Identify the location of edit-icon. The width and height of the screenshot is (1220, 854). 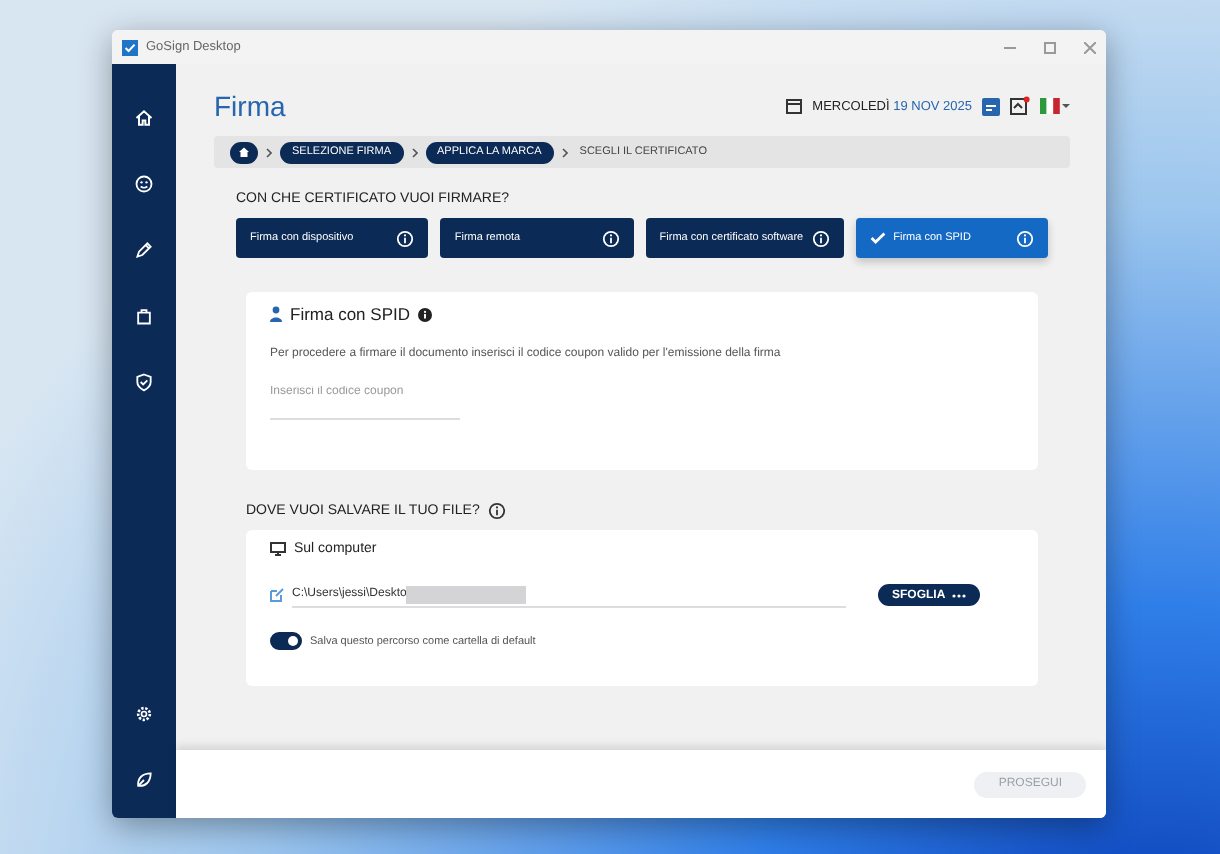
(277, 595).